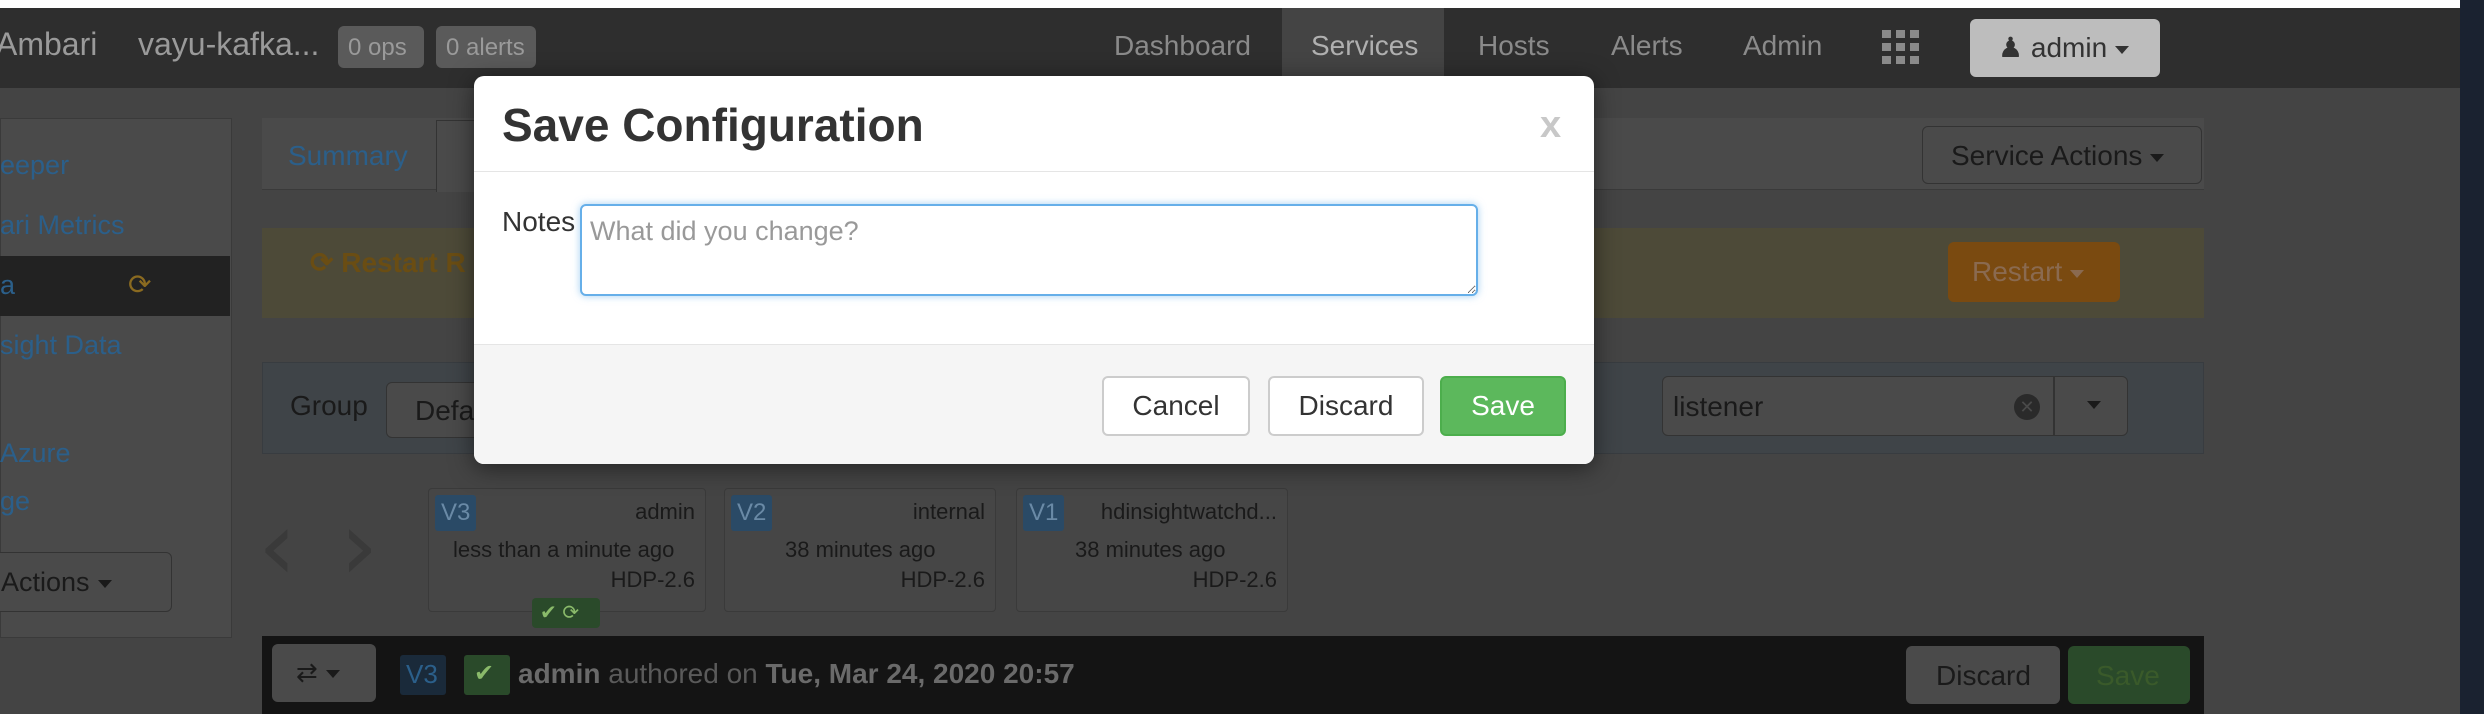  What do you see at coordinates (48, 44) in the screenshot?
I see `brand-logo-text: Ambari` at bounding box center [48, 44].